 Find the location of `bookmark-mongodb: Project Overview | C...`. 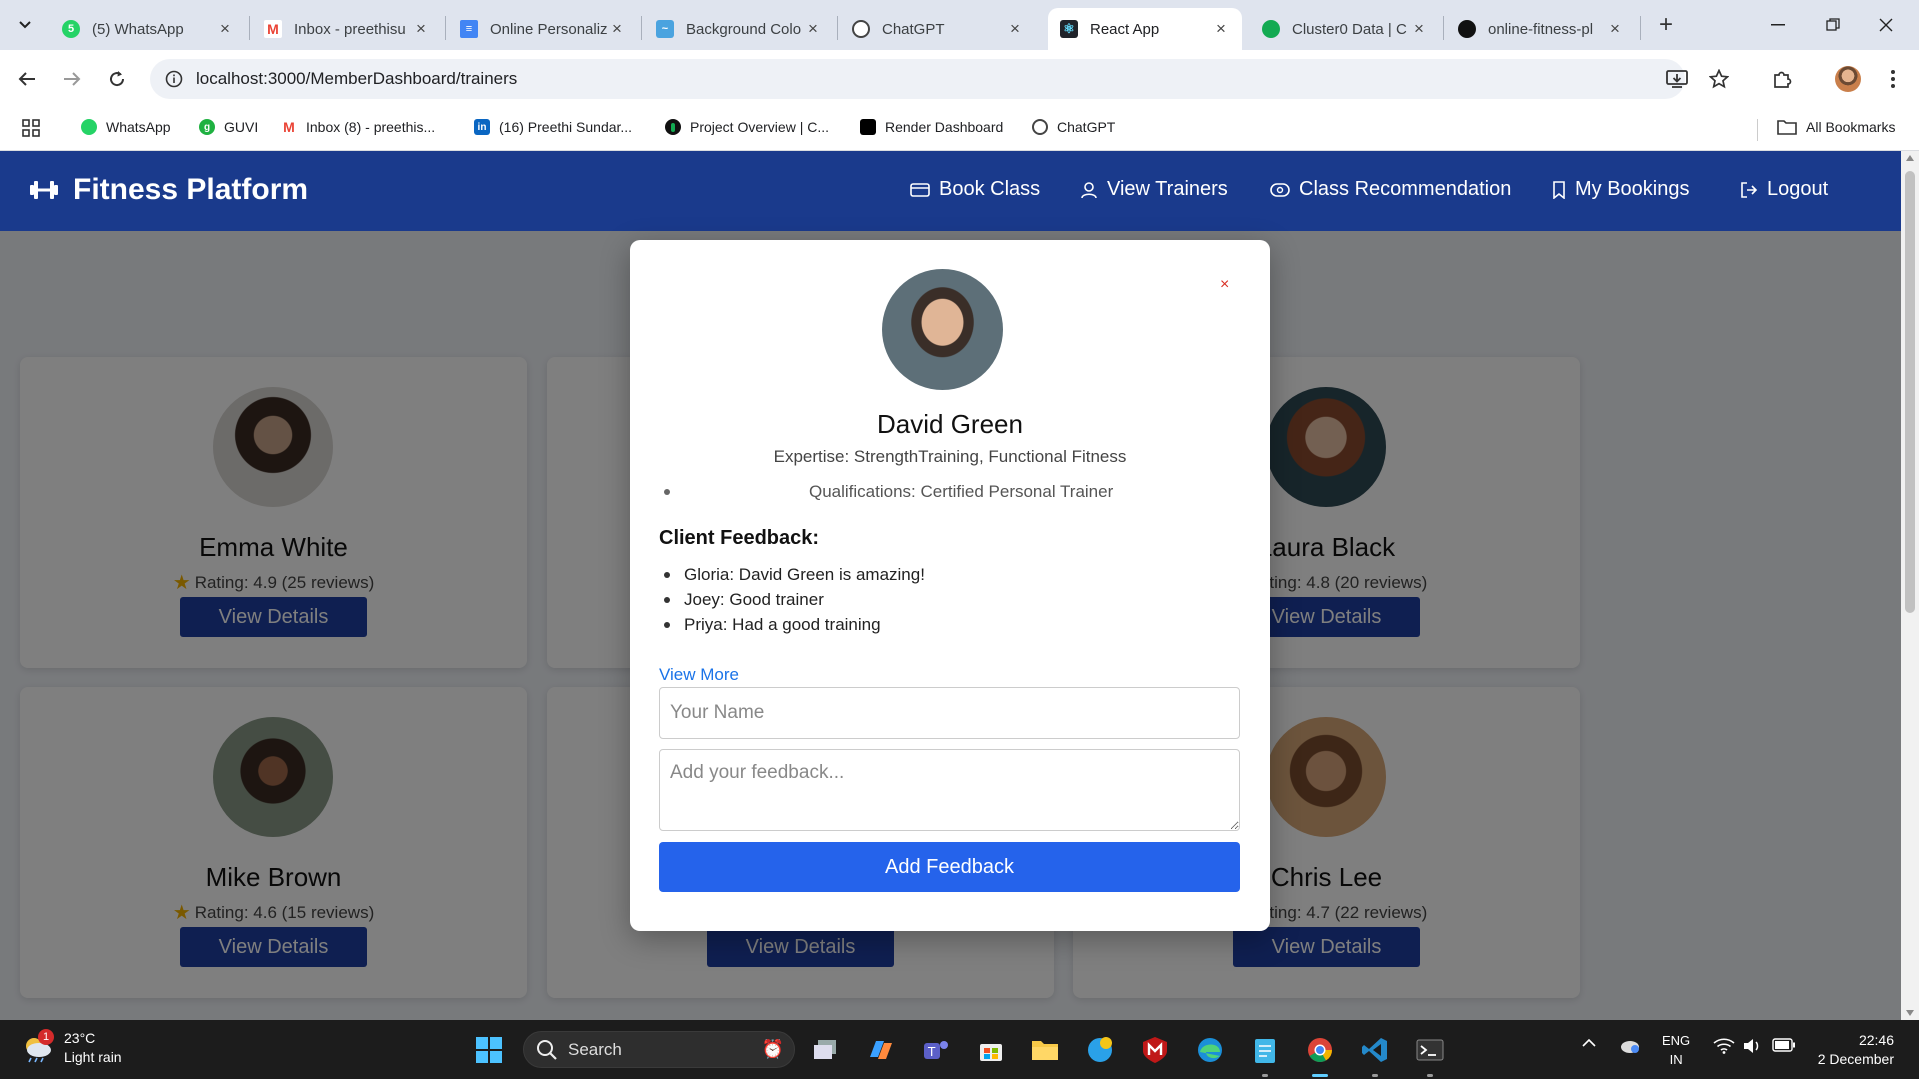

bookmark-mongodb: Project Overview | C... is located at coordinates (747, 127).